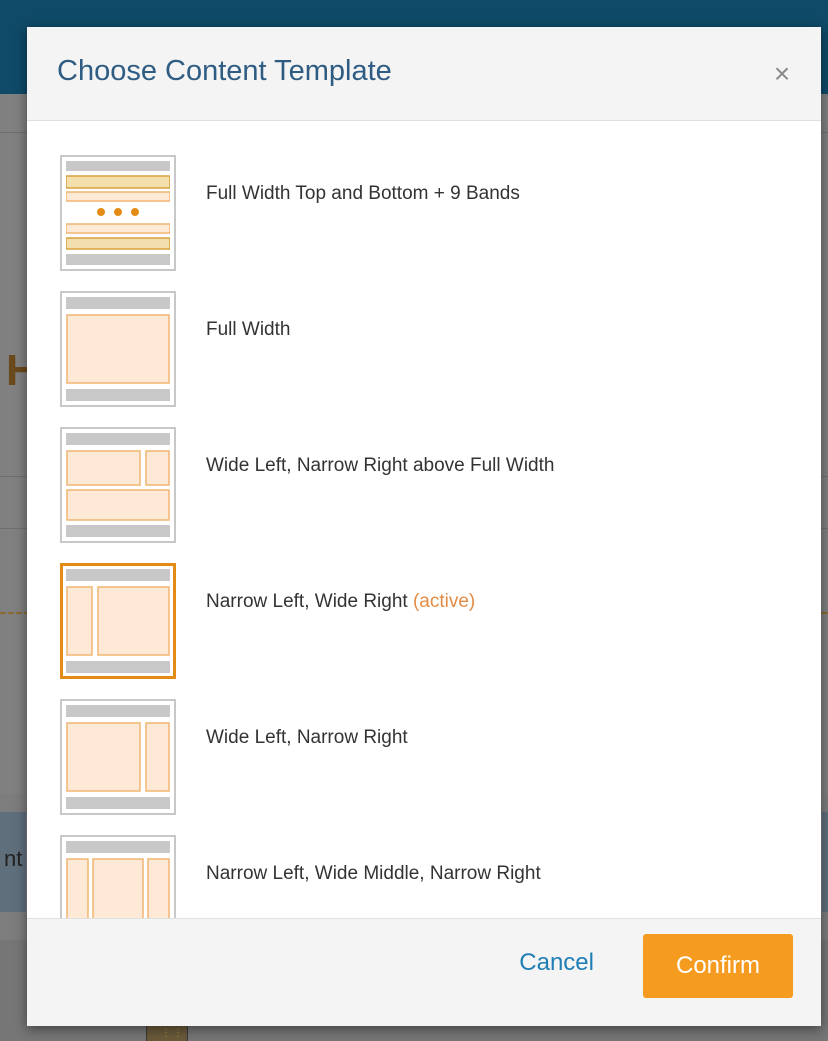  What do you see at coordinates (363, 193) in the screenshot?
I see `template-label: Full Width Top and Bottom + 9 Bands` at bounding box center [363, 193].